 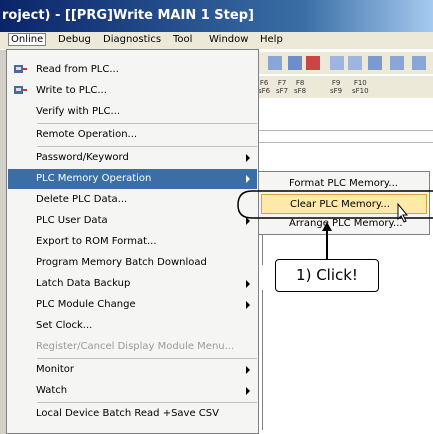 What do you see at coordinates (335, 224) in the screenshot?
I see `annotation-overlay` at bounding box center [335, 224].